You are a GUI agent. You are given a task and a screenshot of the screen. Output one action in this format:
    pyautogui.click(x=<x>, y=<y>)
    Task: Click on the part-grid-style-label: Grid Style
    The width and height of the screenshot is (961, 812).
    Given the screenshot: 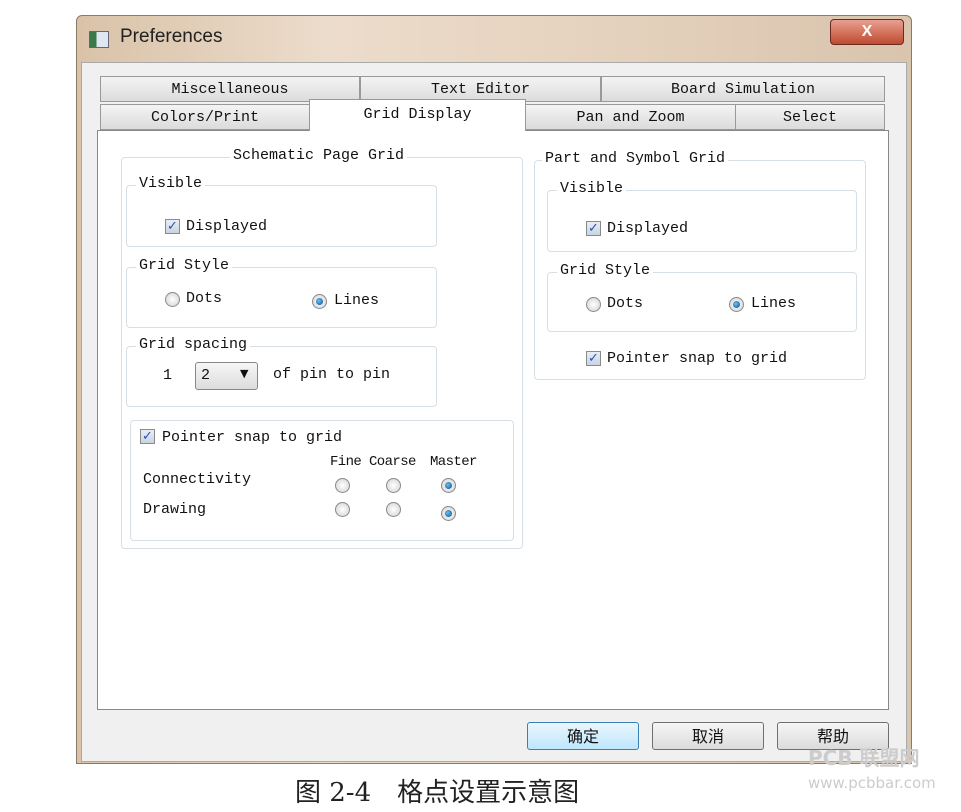 What is the action you would take?
    pyautogui.click(x=605, y=270)
    